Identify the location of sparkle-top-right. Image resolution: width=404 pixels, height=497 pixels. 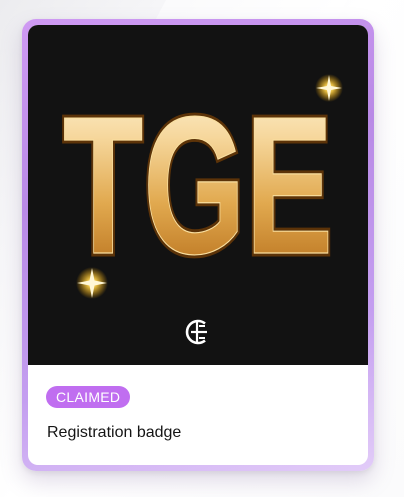
(329, 88).